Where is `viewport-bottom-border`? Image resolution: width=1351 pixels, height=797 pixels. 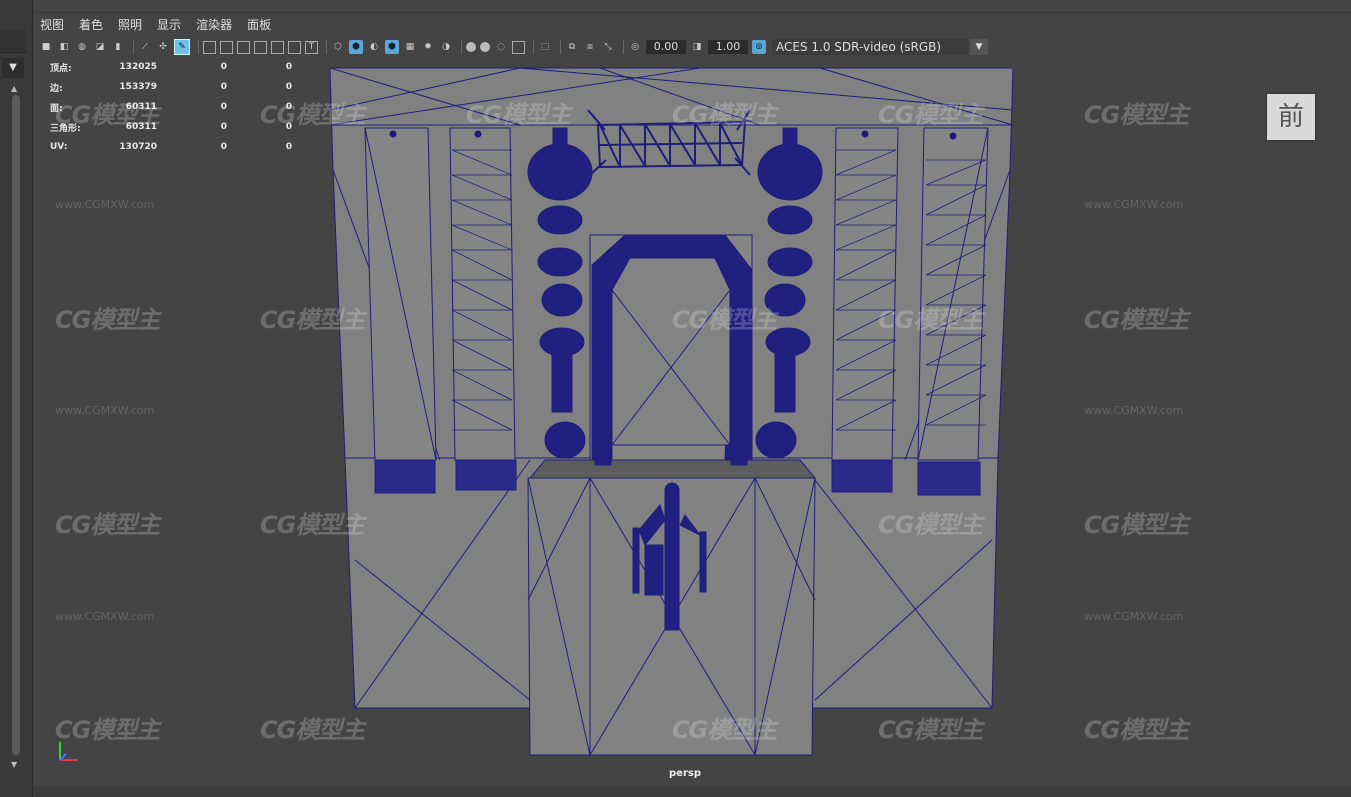 viewport-bottom-border is located at coordinates (692, 791).